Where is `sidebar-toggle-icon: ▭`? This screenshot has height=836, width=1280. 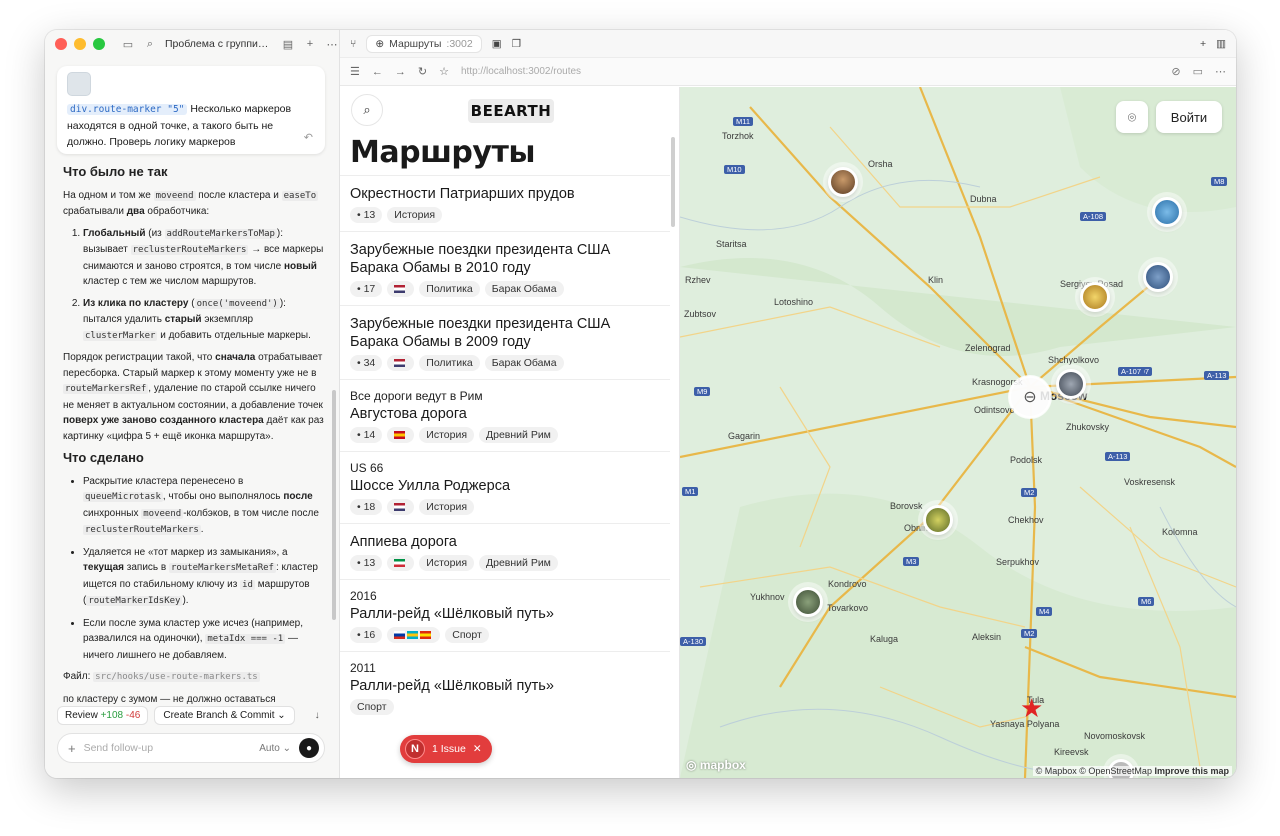 sidebar-toggle-icon: ▭ is located at coordinates (128, 44).